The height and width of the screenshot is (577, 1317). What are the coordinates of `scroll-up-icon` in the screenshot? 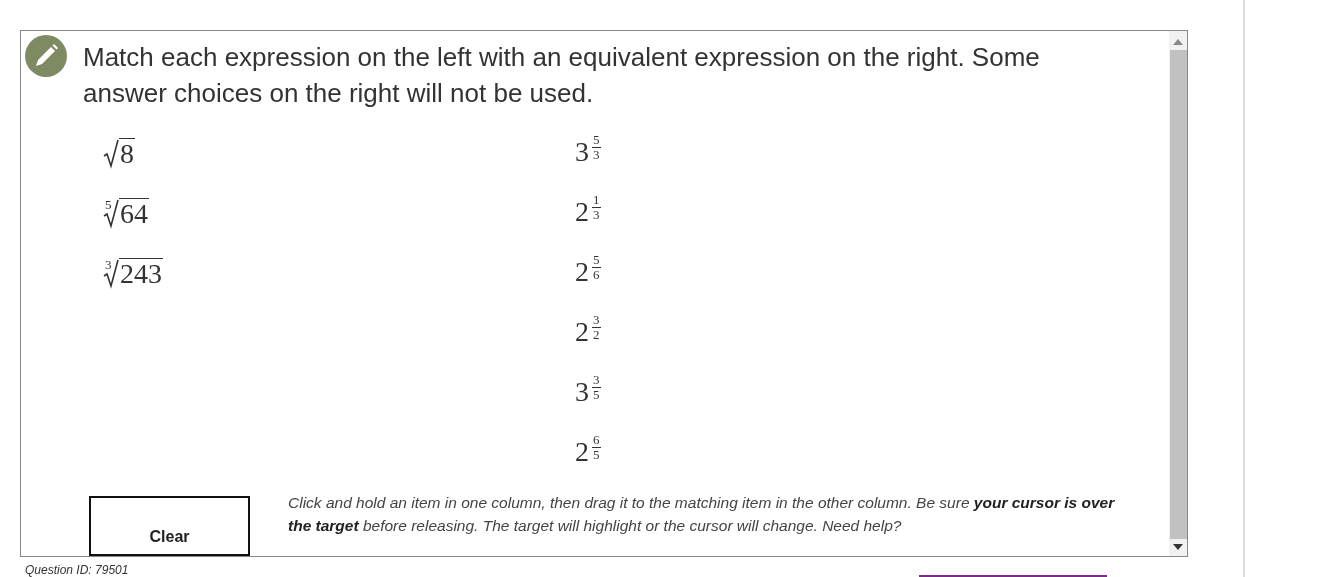 It's located at (1178, 42).